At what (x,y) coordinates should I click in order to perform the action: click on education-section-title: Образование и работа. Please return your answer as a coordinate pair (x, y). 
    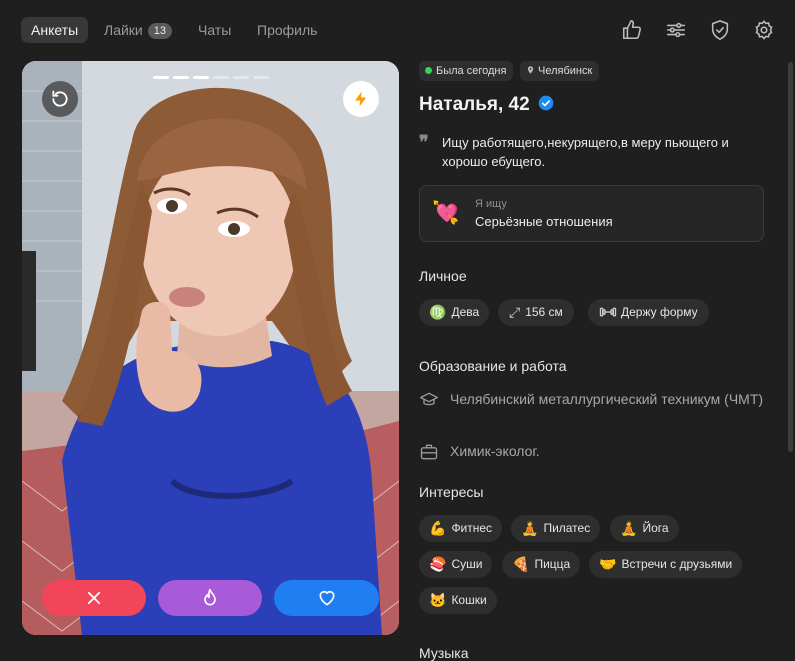
    Looking at the image, I should click on (493, 366).